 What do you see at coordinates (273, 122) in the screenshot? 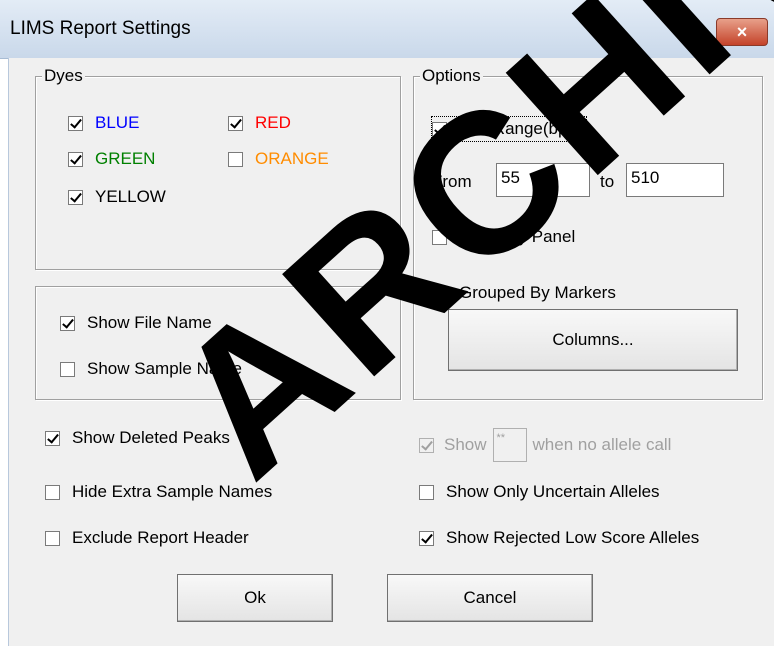
I see `dye-red-label: RED` at bounding box center [273, 122].